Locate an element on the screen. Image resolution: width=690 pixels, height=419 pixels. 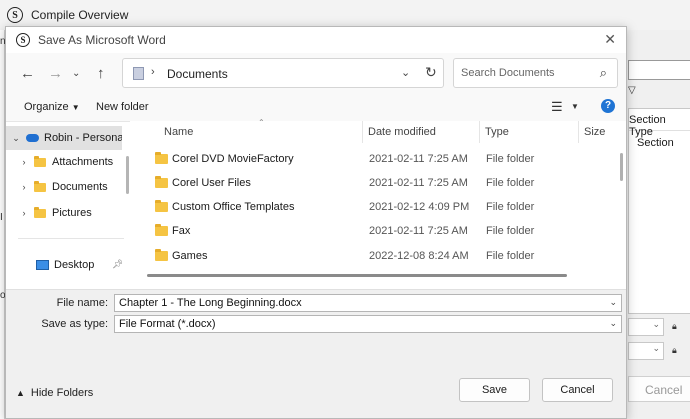
file-name: Games is located at coordinates (190, 256).